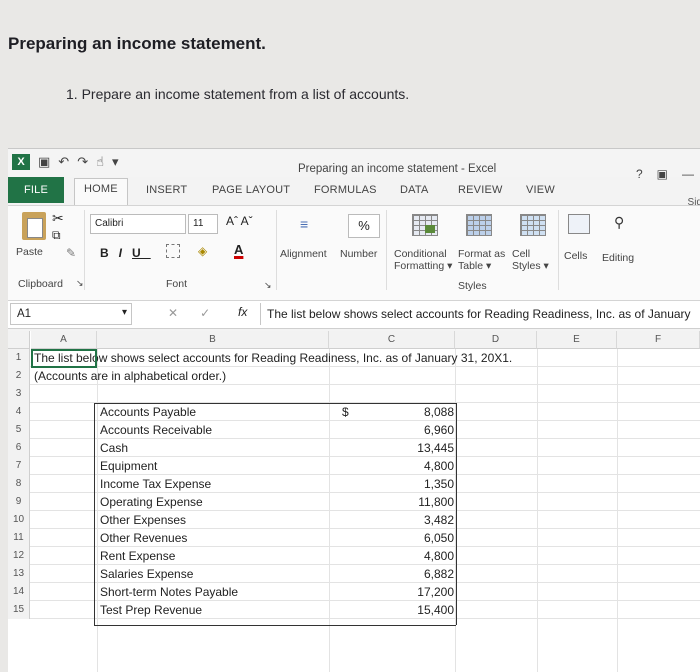 The height and width of the screenshot is (672, 700). Describe the element at coordinates (436, 502) in the screenshot. I see `account-amount: 11,800` at that location.